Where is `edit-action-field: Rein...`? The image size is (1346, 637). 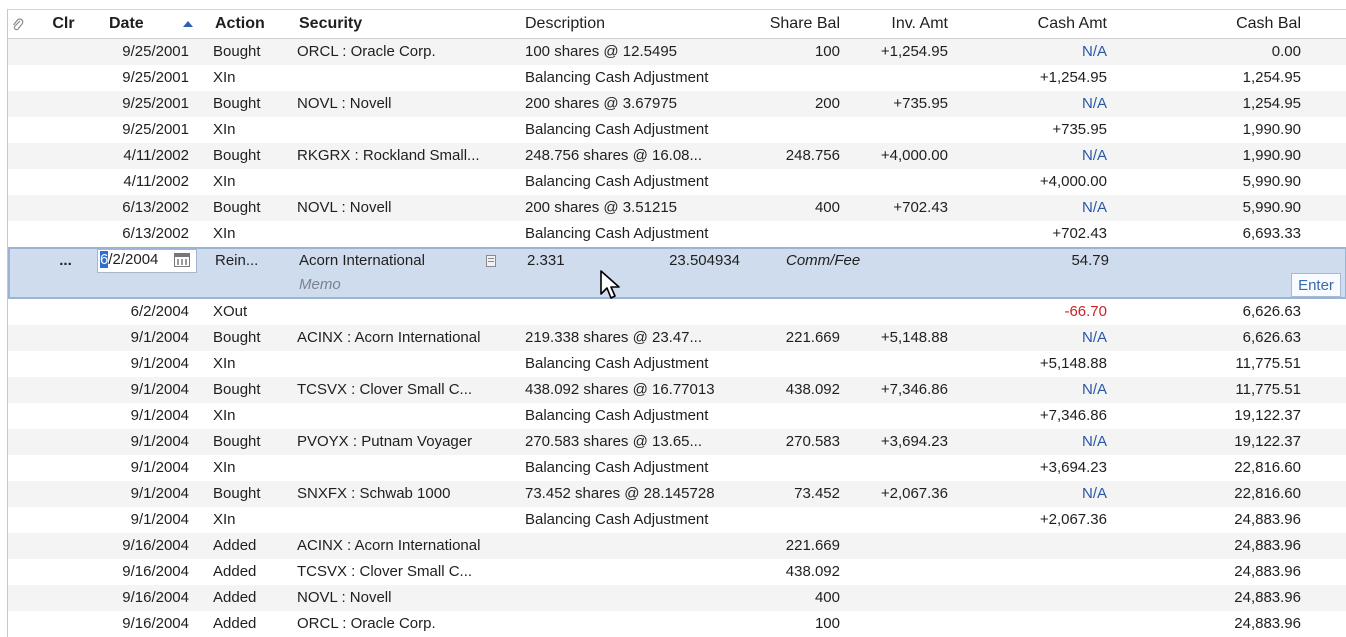 edit-action-field: Rein... is located at coordinates (243, 261).